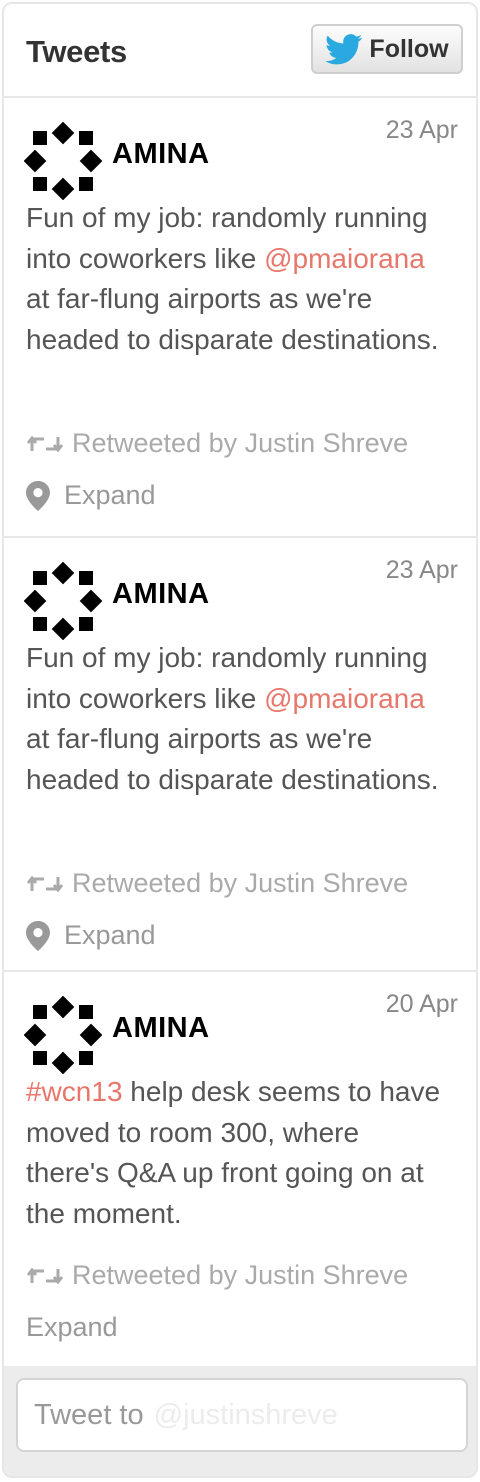 This screenshot has height=1482, width=480. What do you see at coordinates (245, 1414) in the screenshot?
I see `tweet-to-handle: @justinshreve` at bounding box center [245, 1414].